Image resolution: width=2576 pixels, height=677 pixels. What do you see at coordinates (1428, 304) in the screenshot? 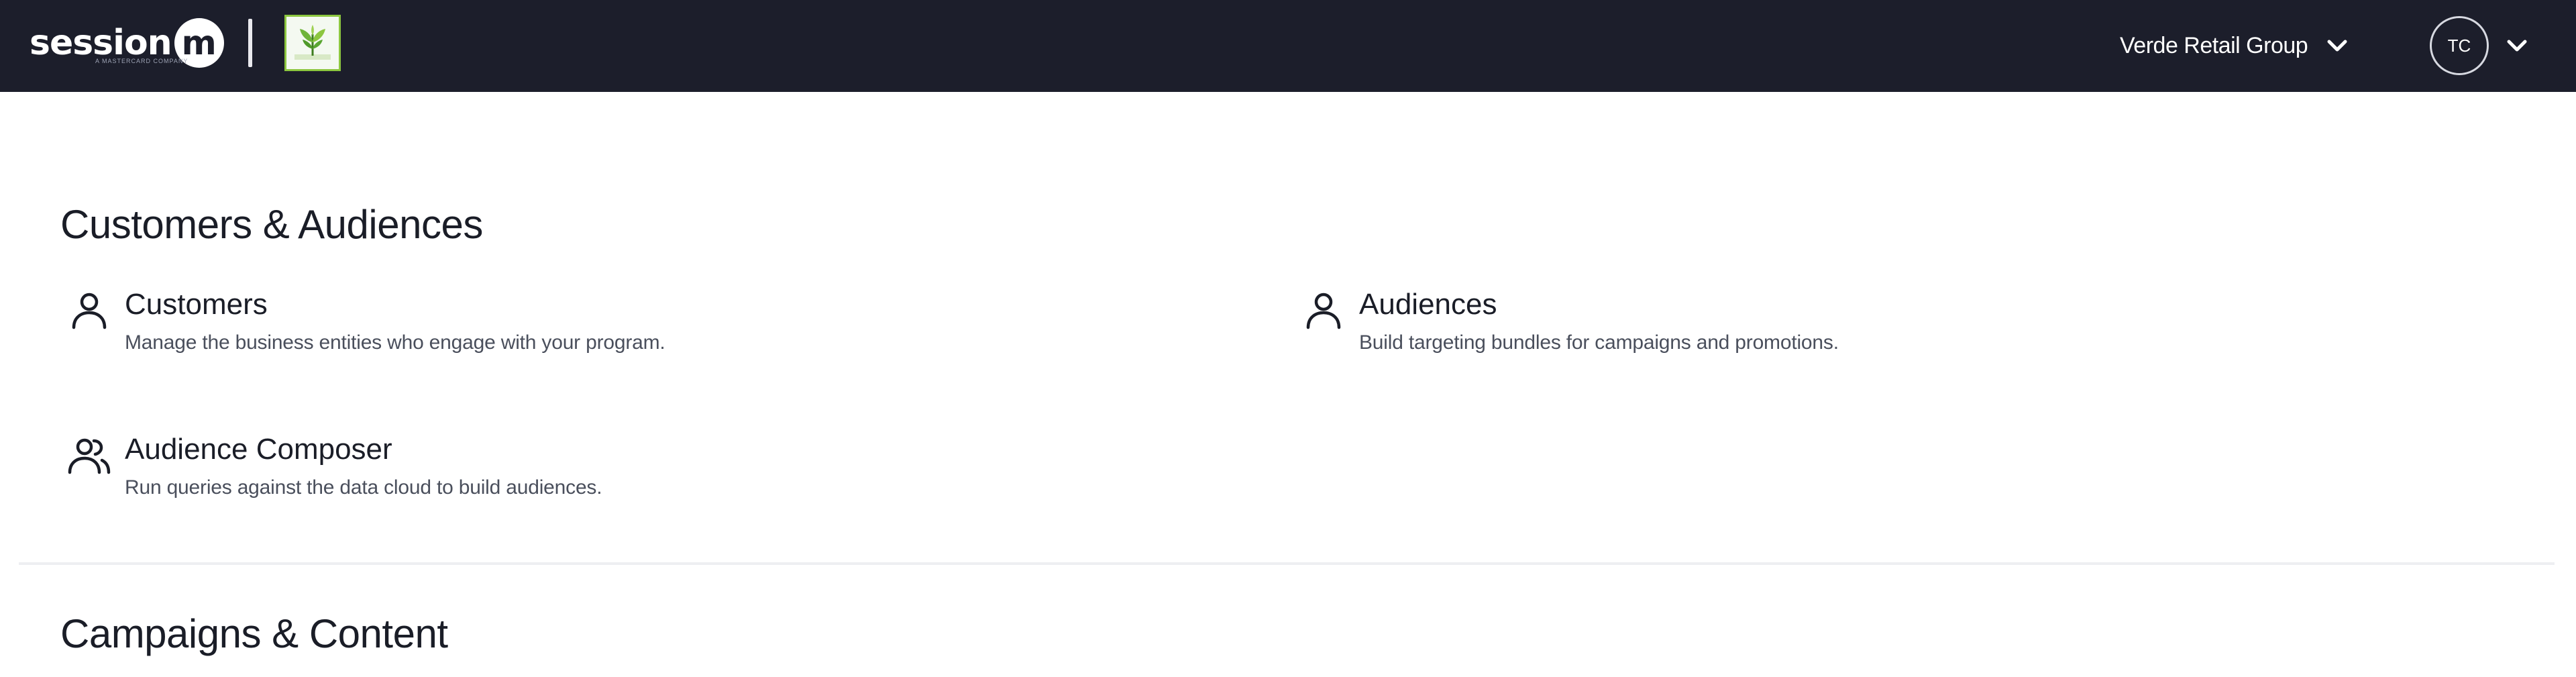
I see `nav-item-label: Audiences` at bounding box center [1428, 304].